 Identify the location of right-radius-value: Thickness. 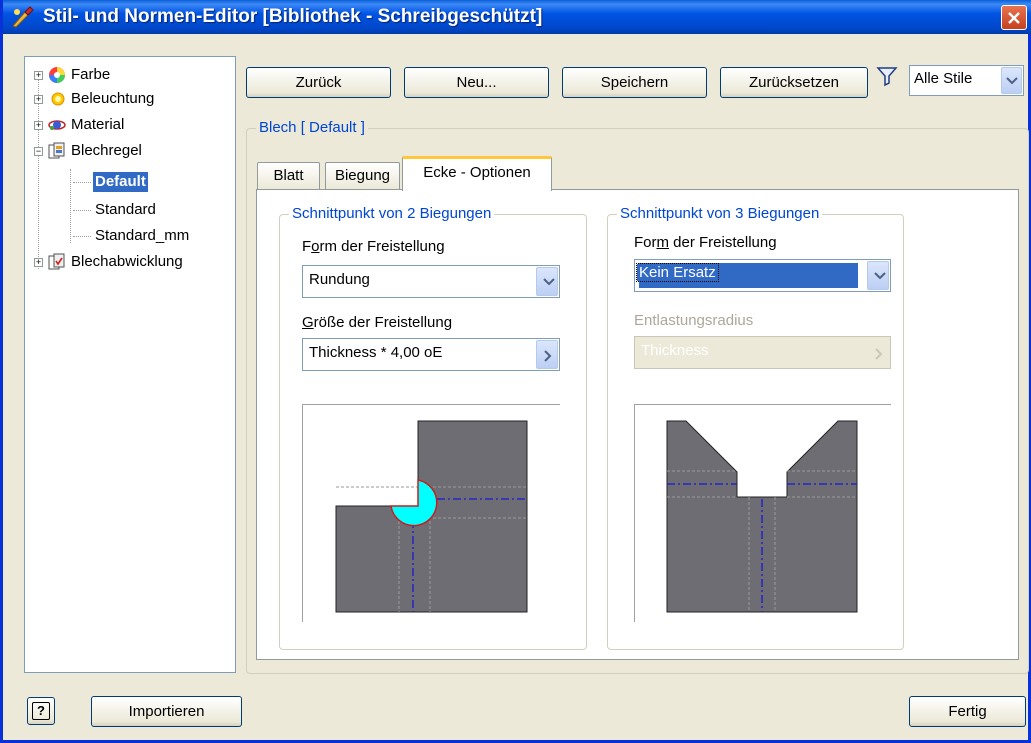
(675, 350).